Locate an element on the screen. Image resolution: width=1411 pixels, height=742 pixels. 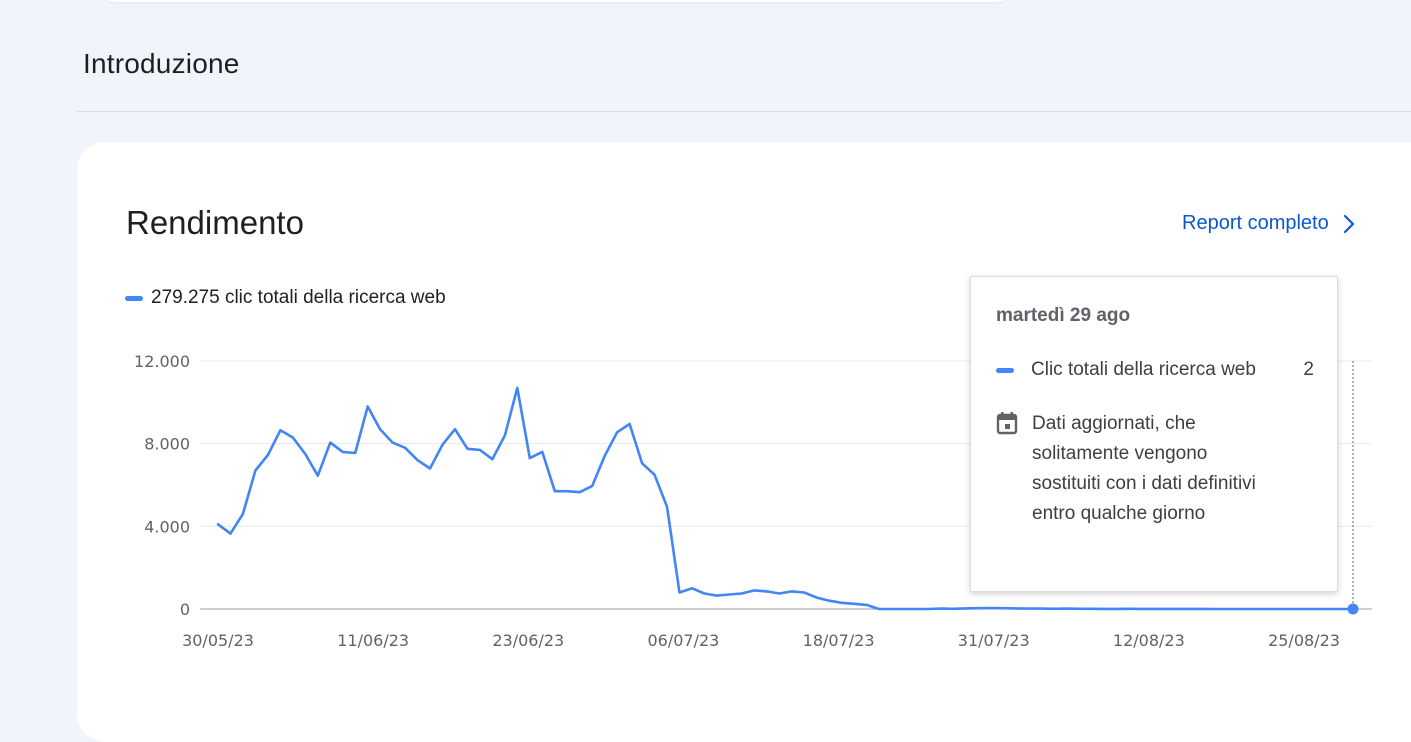
tooltip-series-label: Clic totali della ricerca web is located at coordinates (1143, 369).